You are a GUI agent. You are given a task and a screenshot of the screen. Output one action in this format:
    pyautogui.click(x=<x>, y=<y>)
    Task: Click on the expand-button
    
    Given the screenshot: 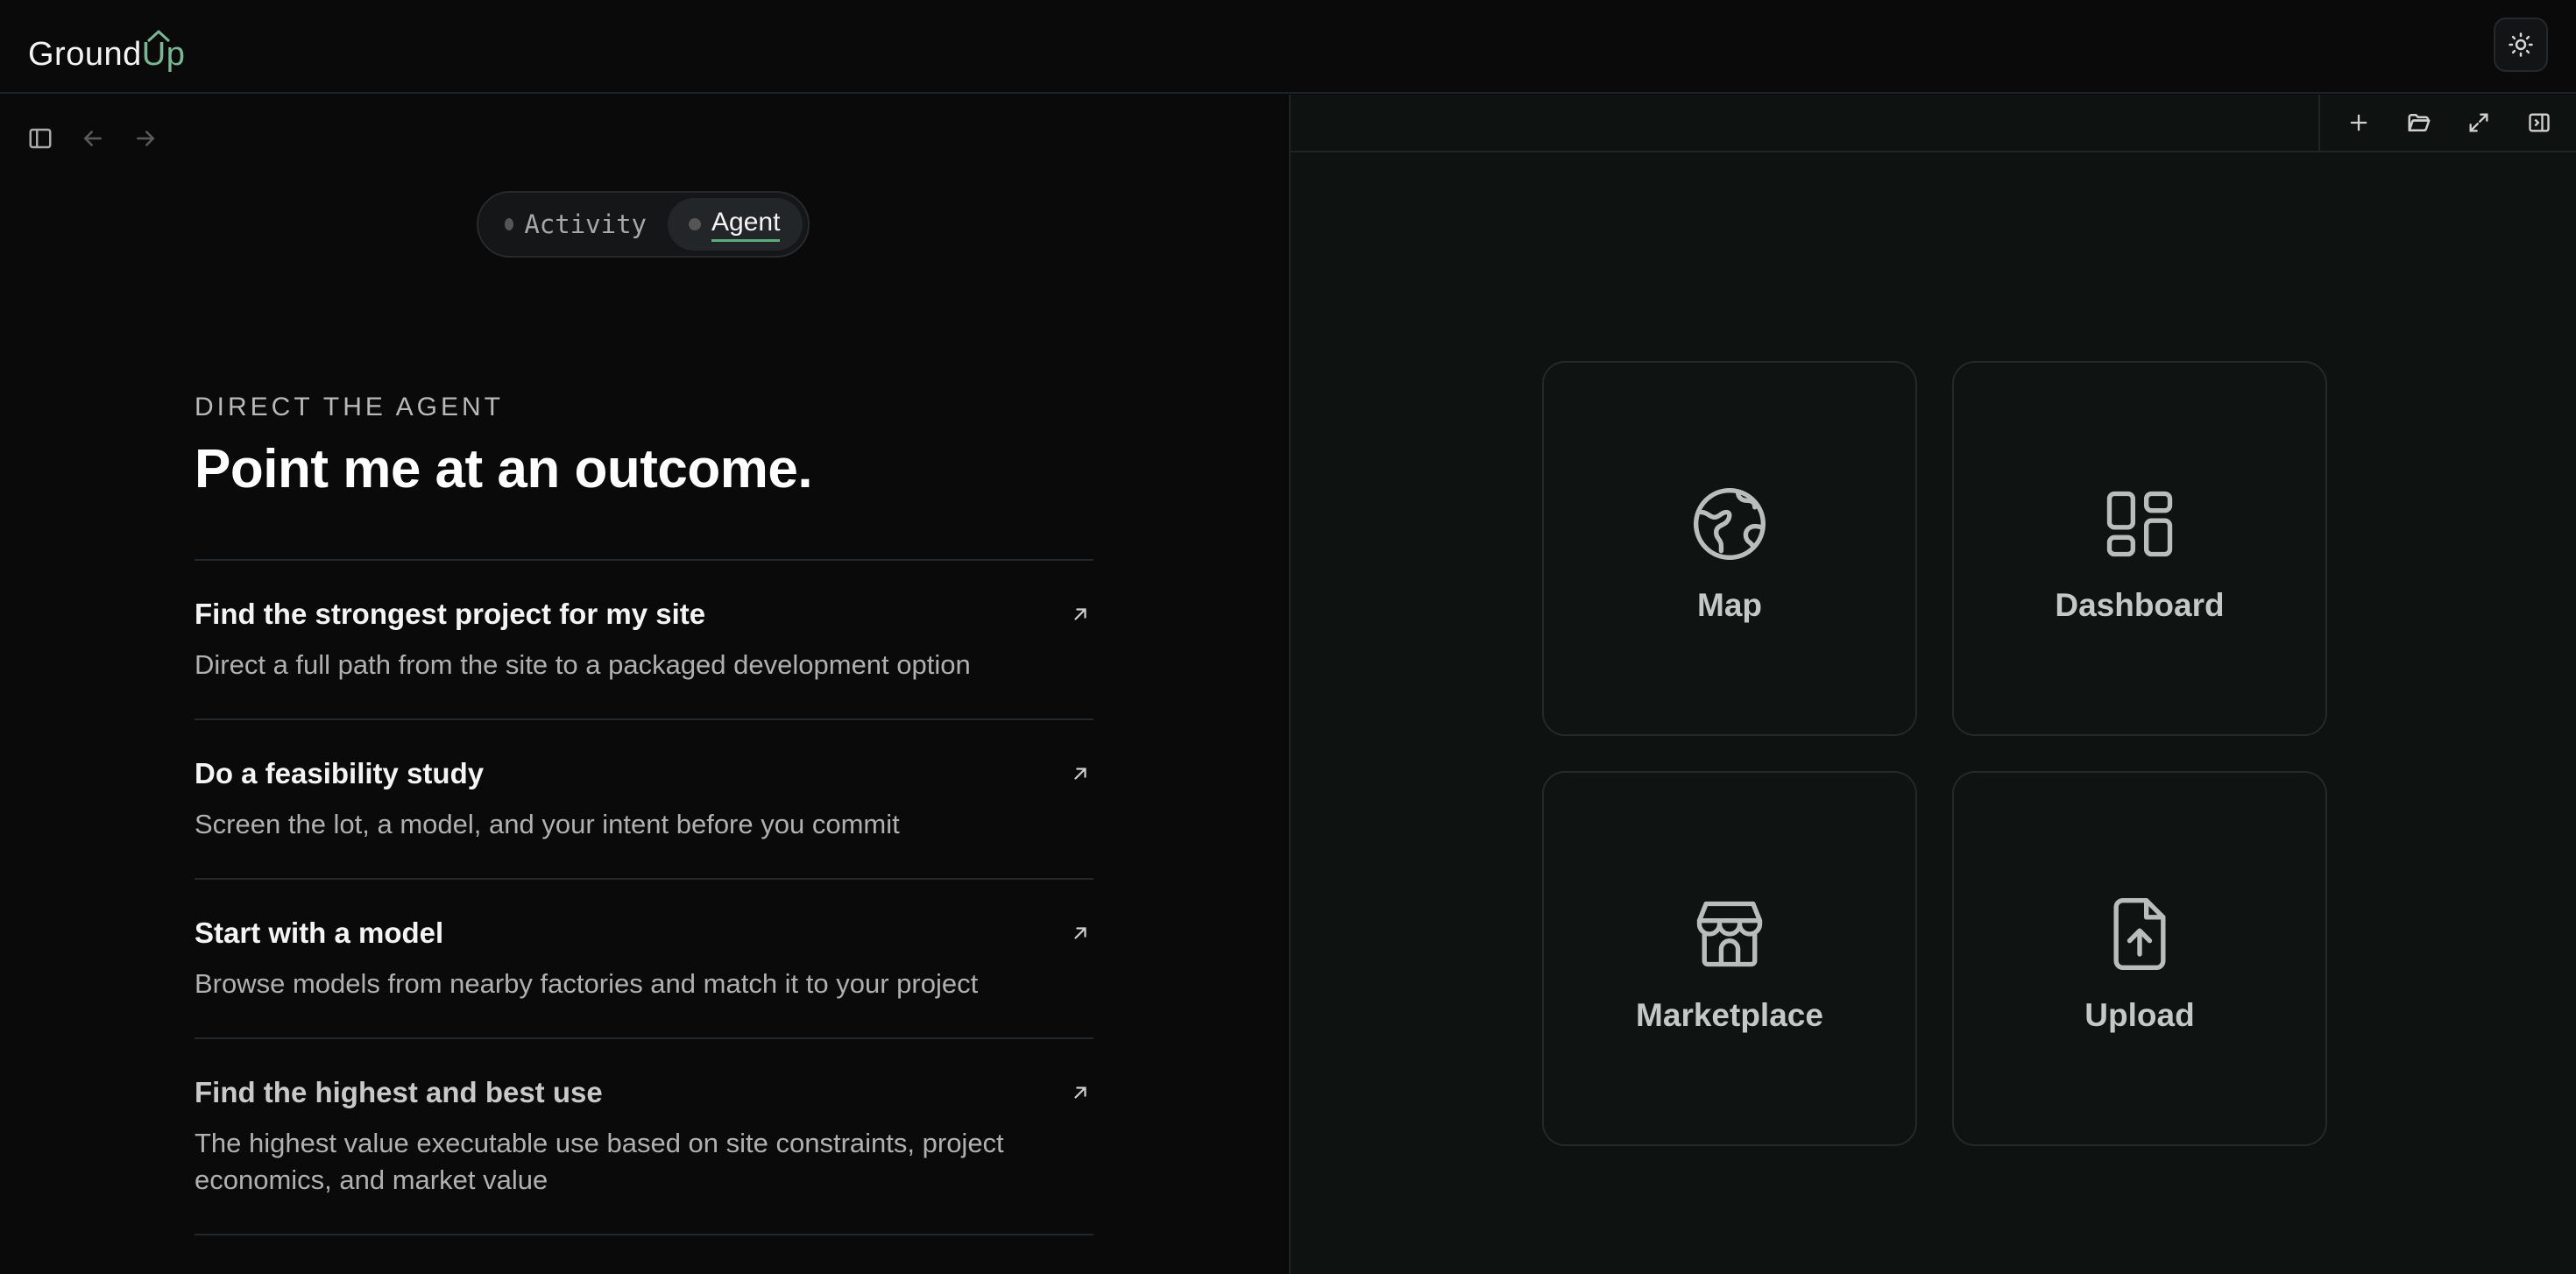 What is the action you would take?
    pyautogui.click(x=2478, y=122)
    